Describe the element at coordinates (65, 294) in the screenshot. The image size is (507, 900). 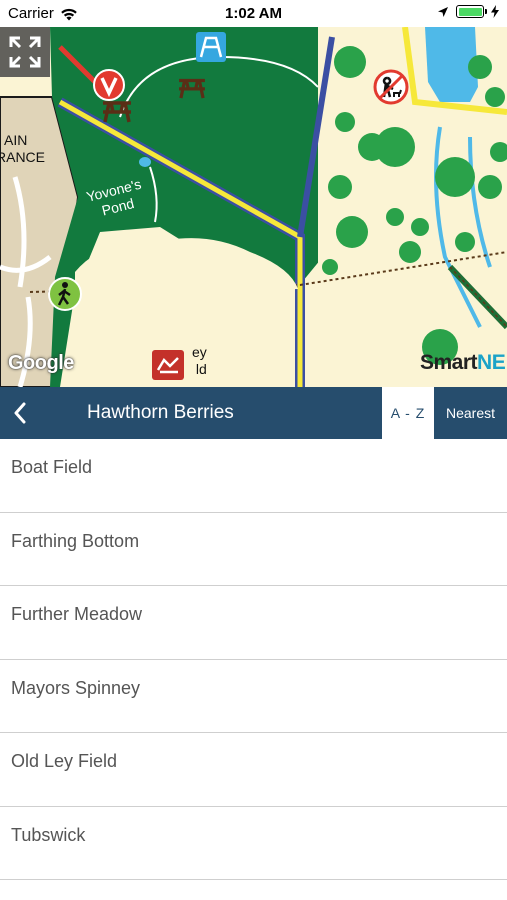
I see `walker-icon` at that location.